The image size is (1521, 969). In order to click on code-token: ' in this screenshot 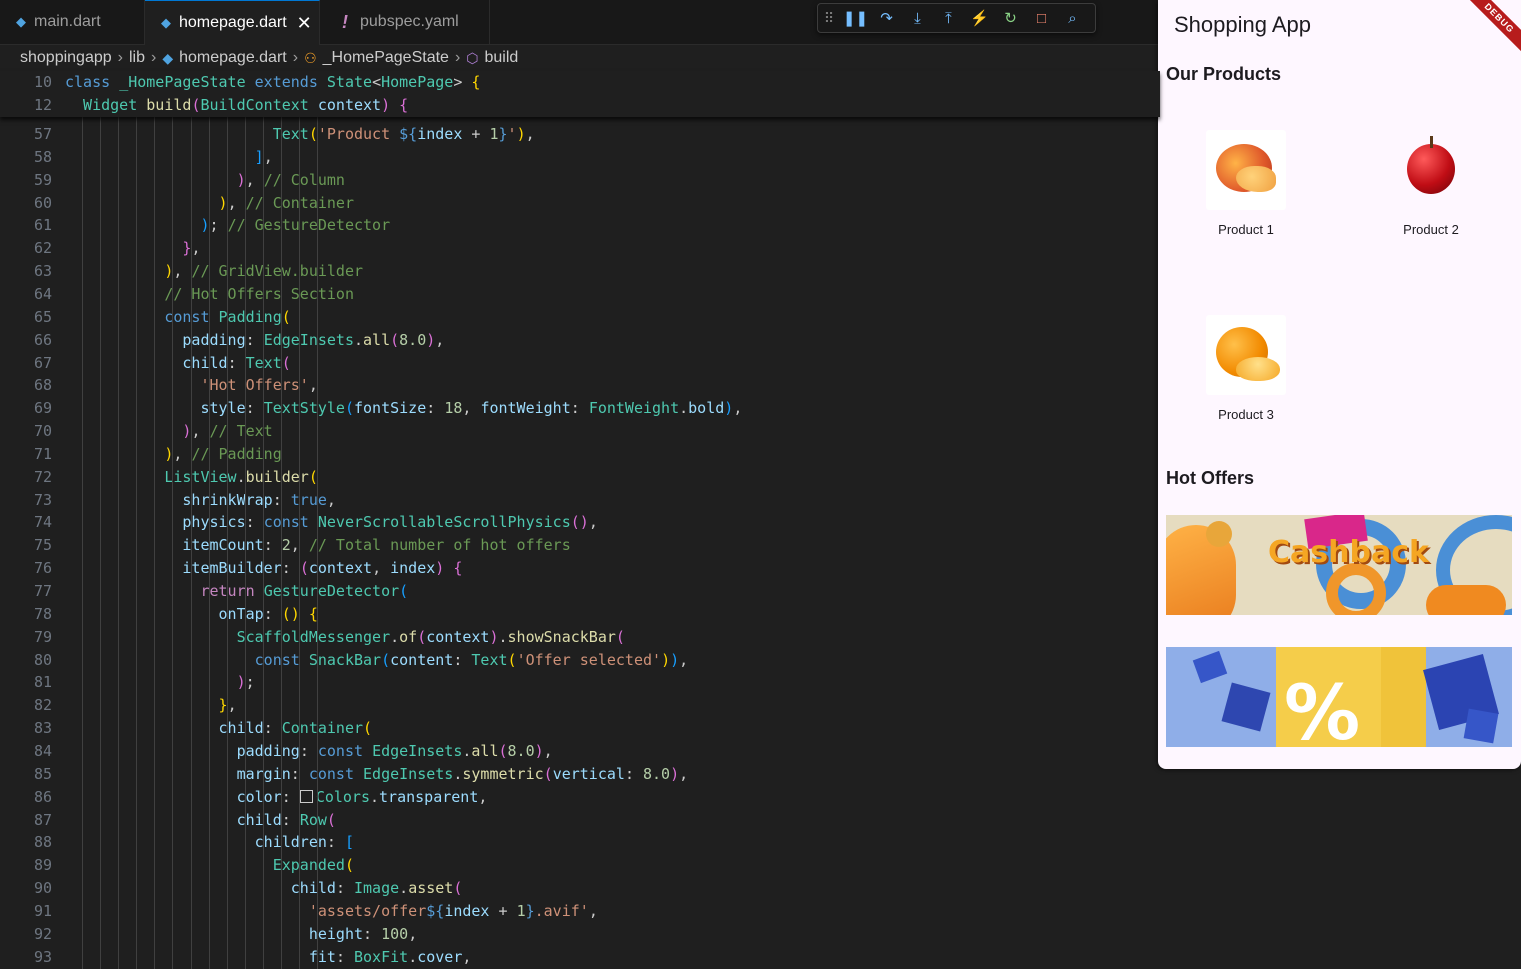, I will do `click(512, 134)`.